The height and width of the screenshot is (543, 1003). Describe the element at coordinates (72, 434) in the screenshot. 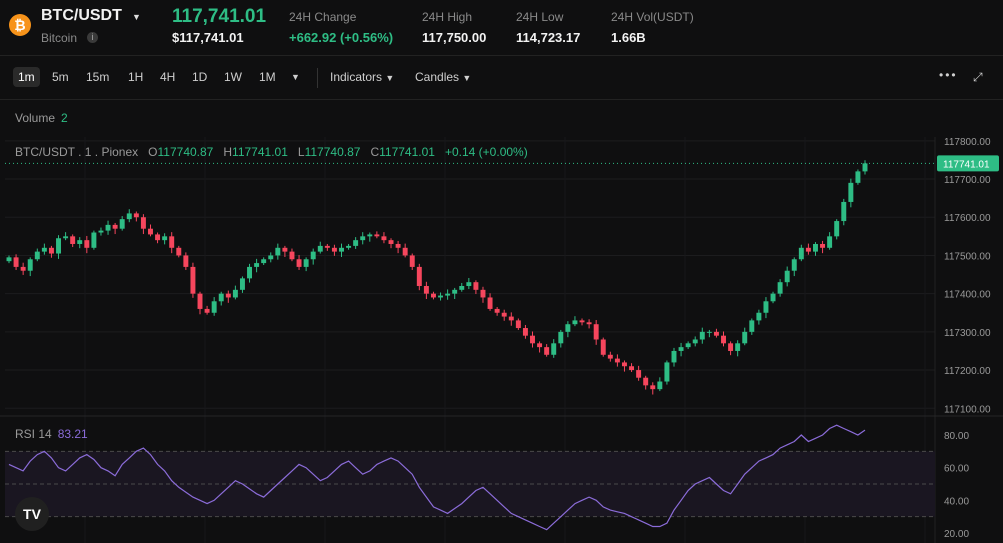

I see `rsi-value: 83.21` at that location.